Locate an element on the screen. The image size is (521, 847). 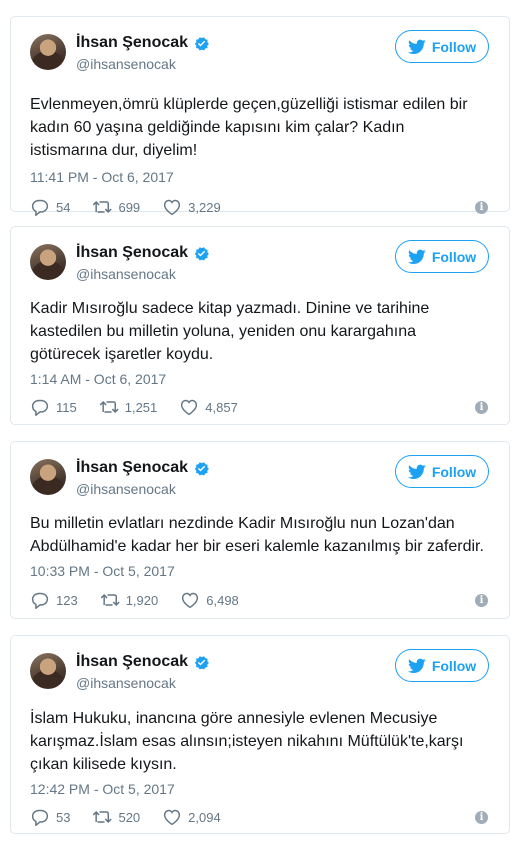
tweet-actions: 115 1,251 4,857 is located at coordinates (145, 407).